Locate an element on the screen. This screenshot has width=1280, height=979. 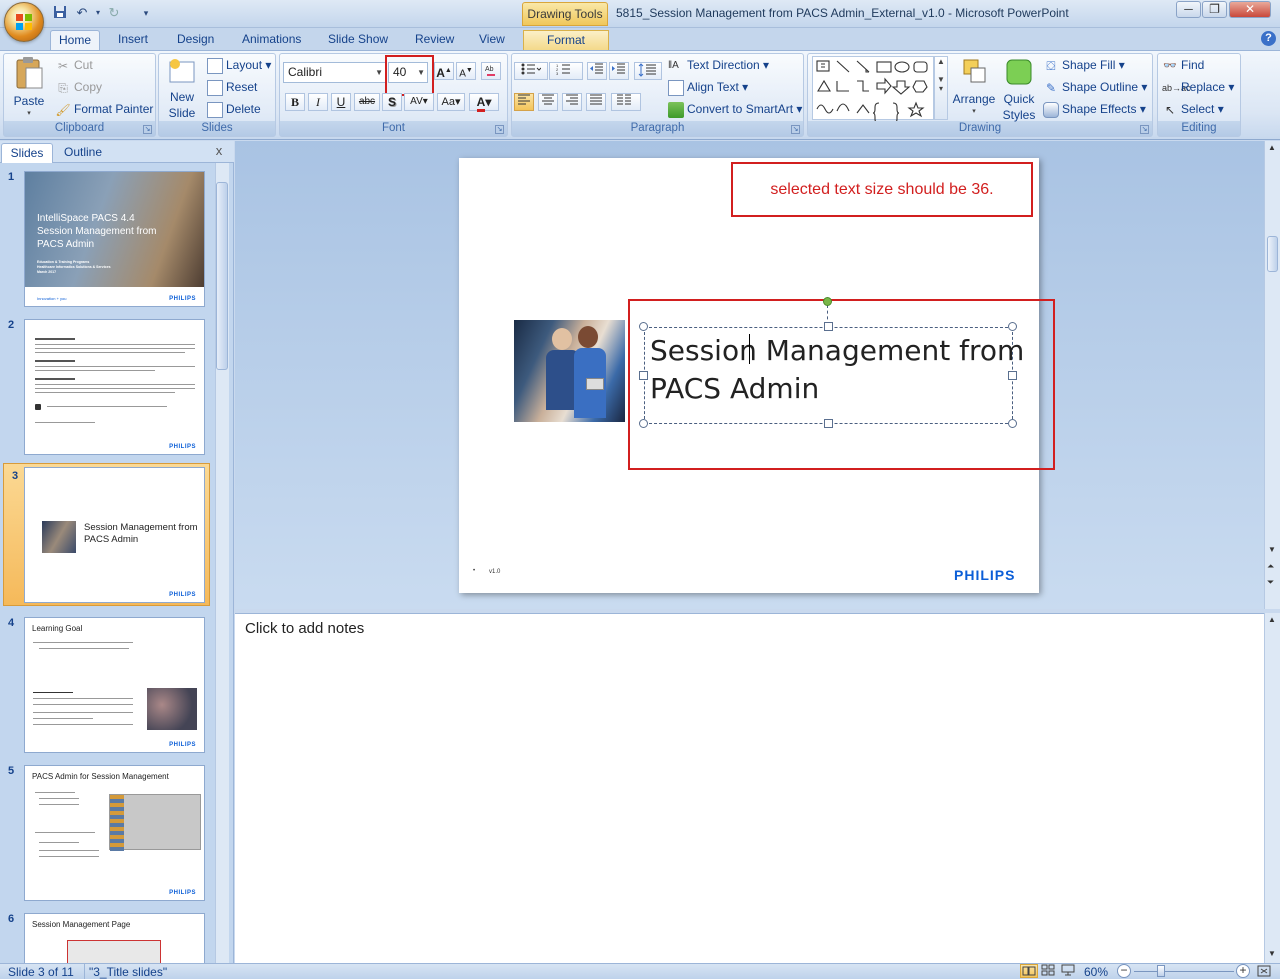
tab-review: Review is located at coordinates (434, 40).